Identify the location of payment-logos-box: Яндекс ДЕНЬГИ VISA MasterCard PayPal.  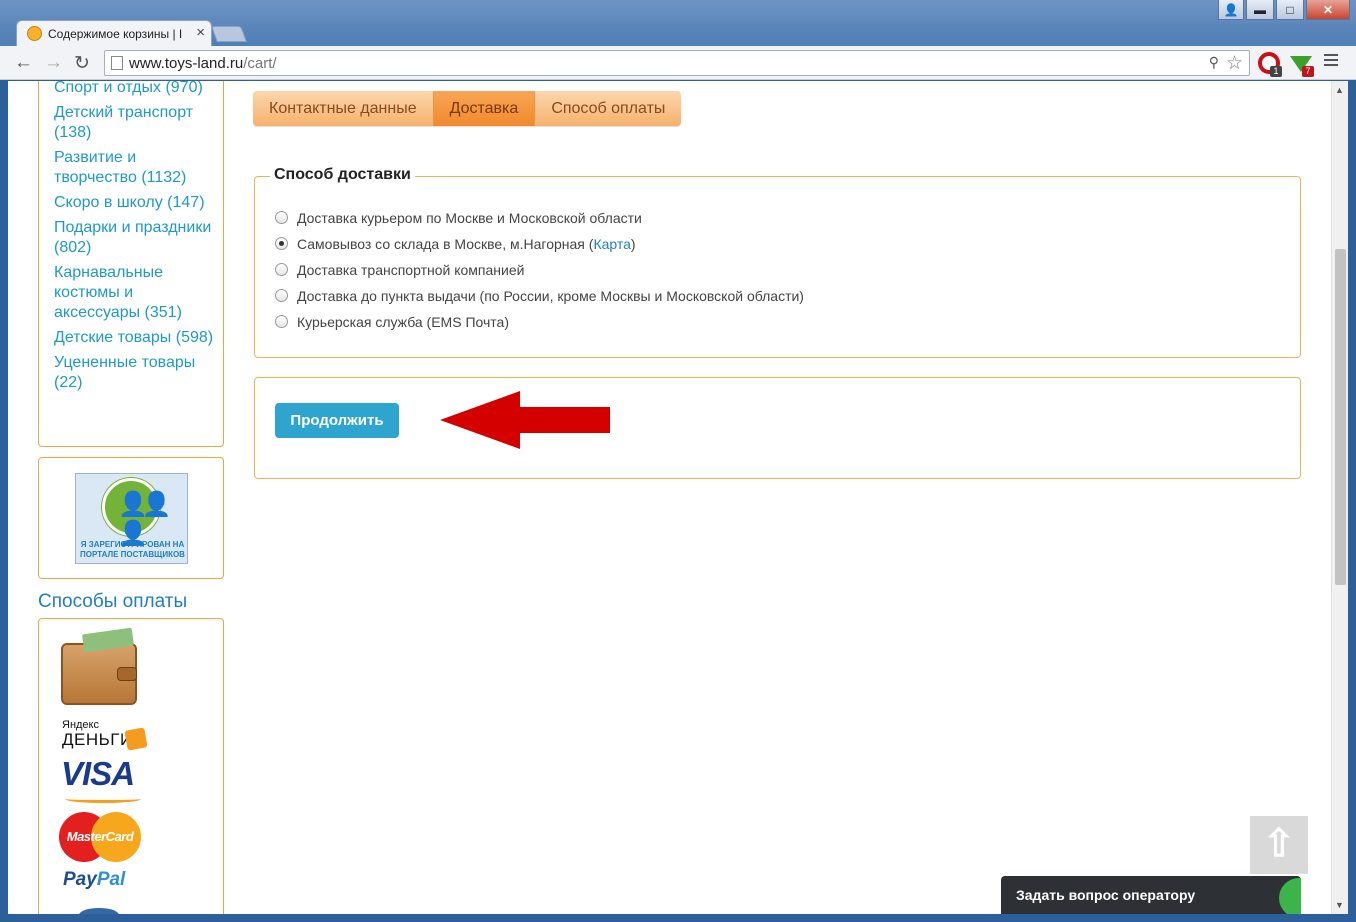
(131, 766).